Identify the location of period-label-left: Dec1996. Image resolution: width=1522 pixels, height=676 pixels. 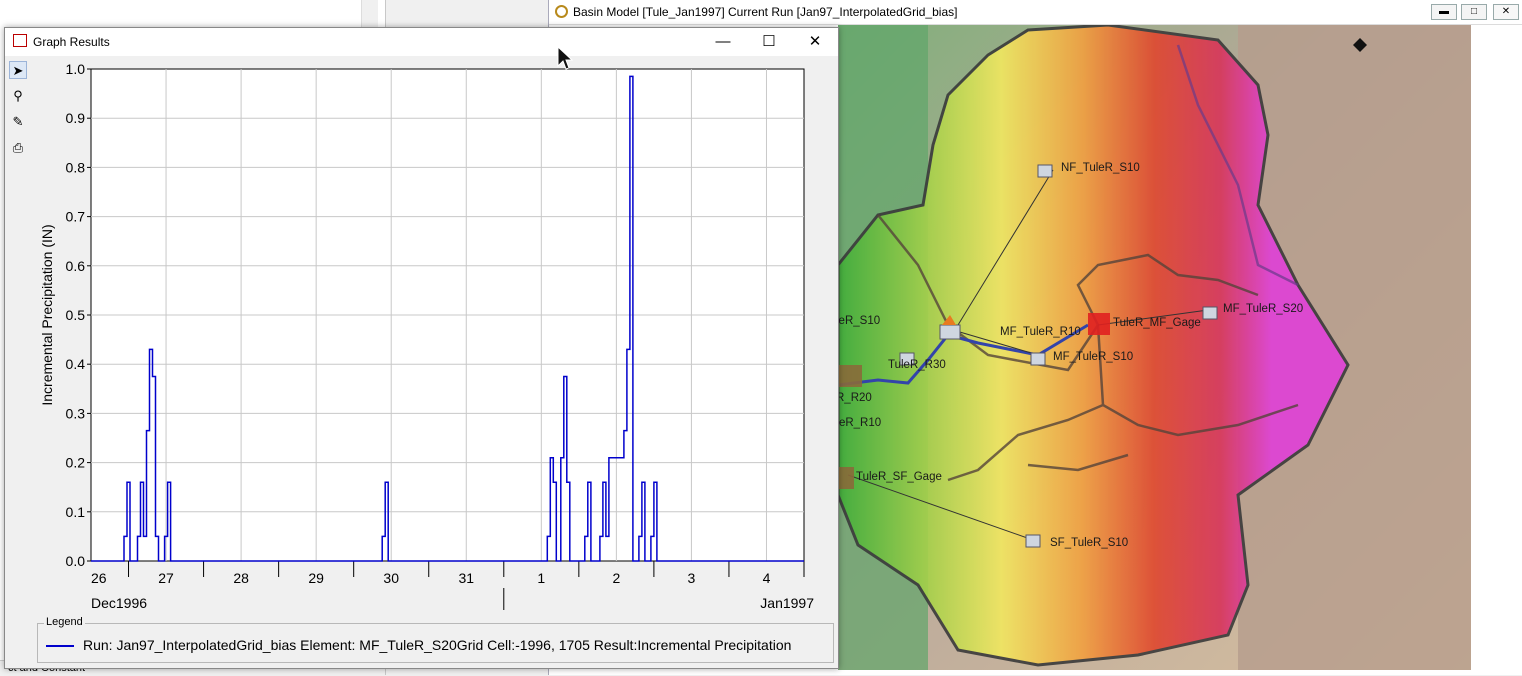
(119, 603).